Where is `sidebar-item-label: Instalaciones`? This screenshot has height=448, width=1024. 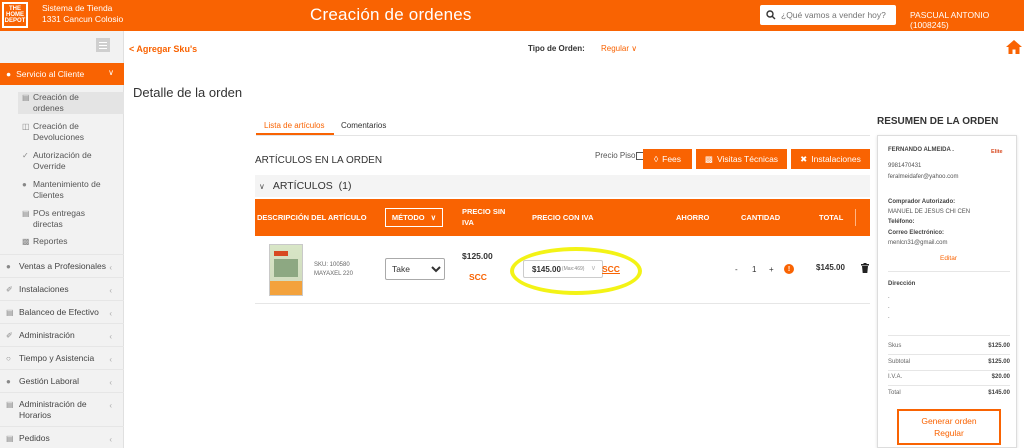 sidebar-item-label: Instalaciones is located at coordinates (44, 289).